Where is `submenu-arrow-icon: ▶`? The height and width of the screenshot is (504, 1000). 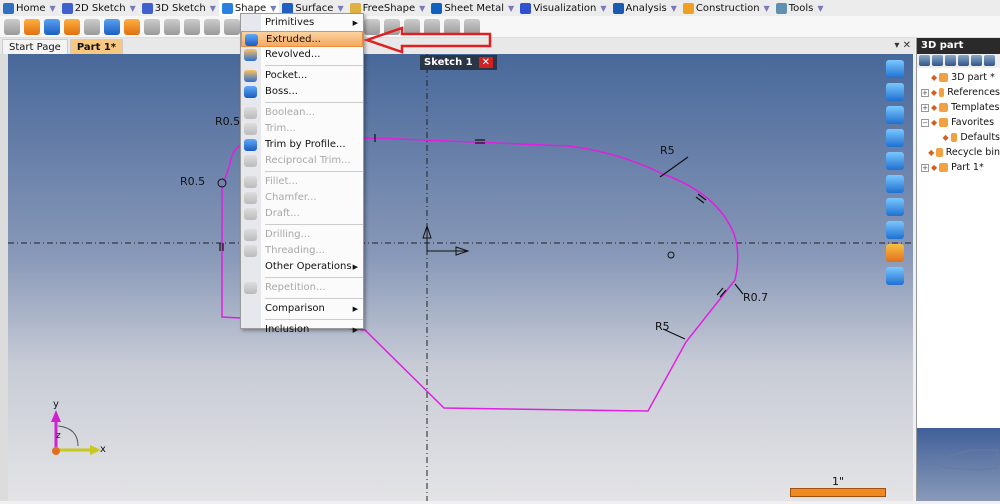 submenu-arrow-icon: ▶ is located at coordinates (355, 23).